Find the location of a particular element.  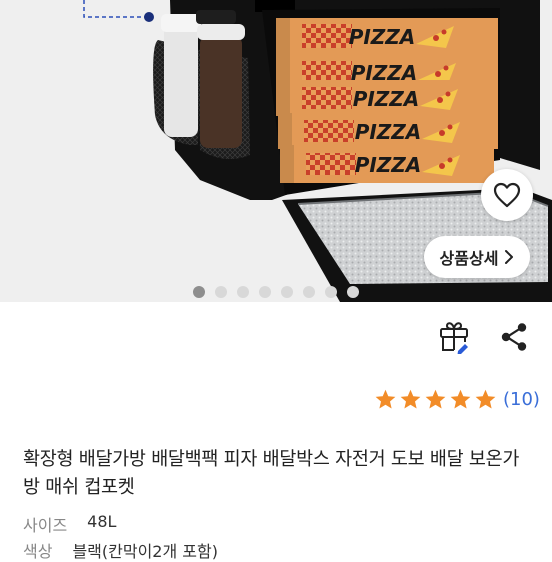

heart-icon is located at coordinates (507, 195).